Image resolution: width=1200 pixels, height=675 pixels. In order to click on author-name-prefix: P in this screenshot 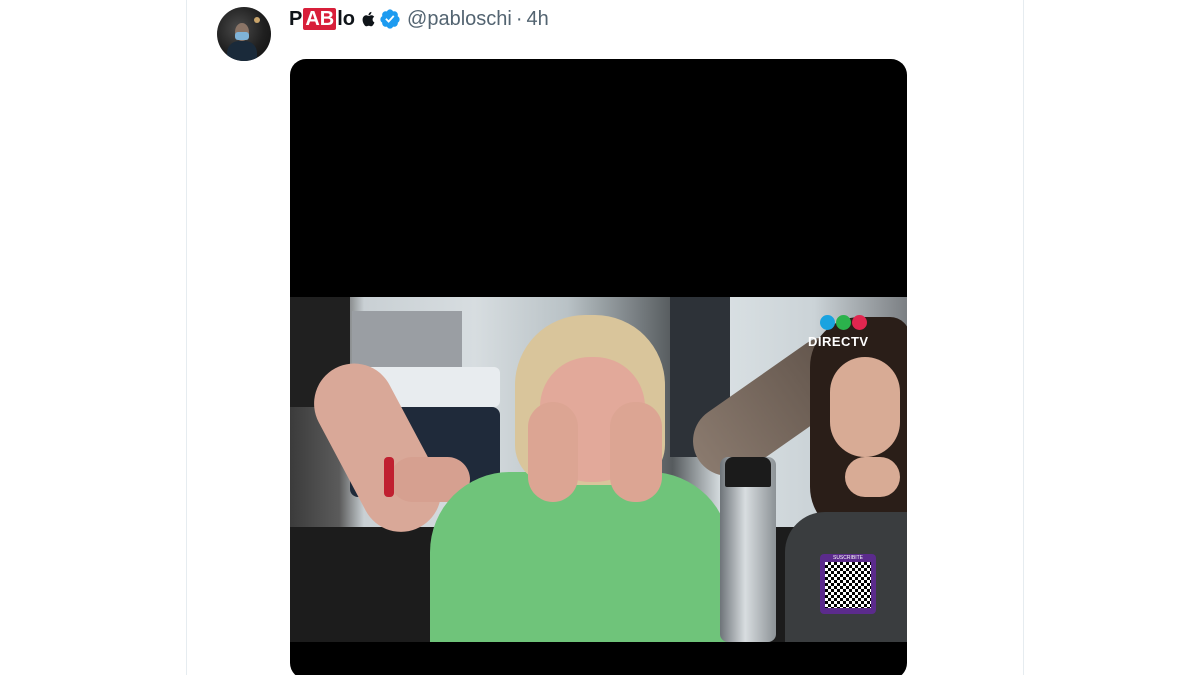, I will do `click(296, 18)`.